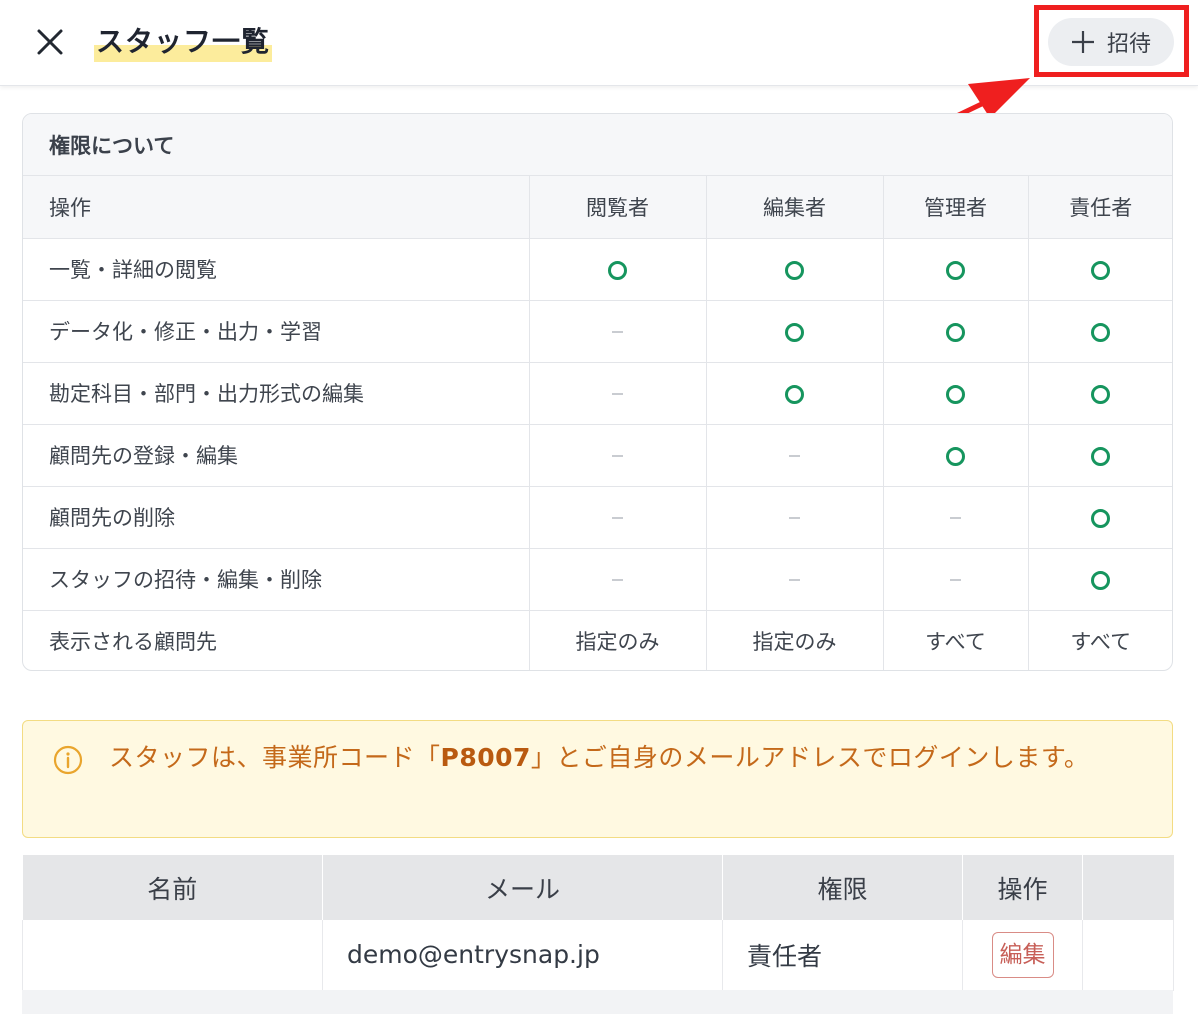  Describe the element at coordinates (275, 757) in the screenshot. I see `notice-text-before: スタッフは、事業所コード「` at that location.